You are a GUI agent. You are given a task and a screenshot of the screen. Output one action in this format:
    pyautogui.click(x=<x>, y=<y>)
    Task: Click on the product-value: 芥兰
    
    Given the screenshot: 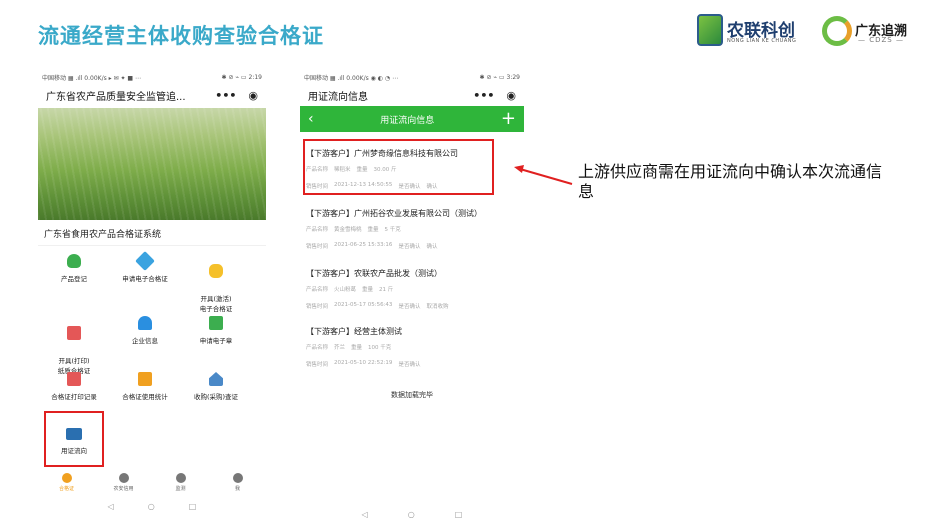 What is the action you would take?
    pyautogui.click(x=340, y=348)
    